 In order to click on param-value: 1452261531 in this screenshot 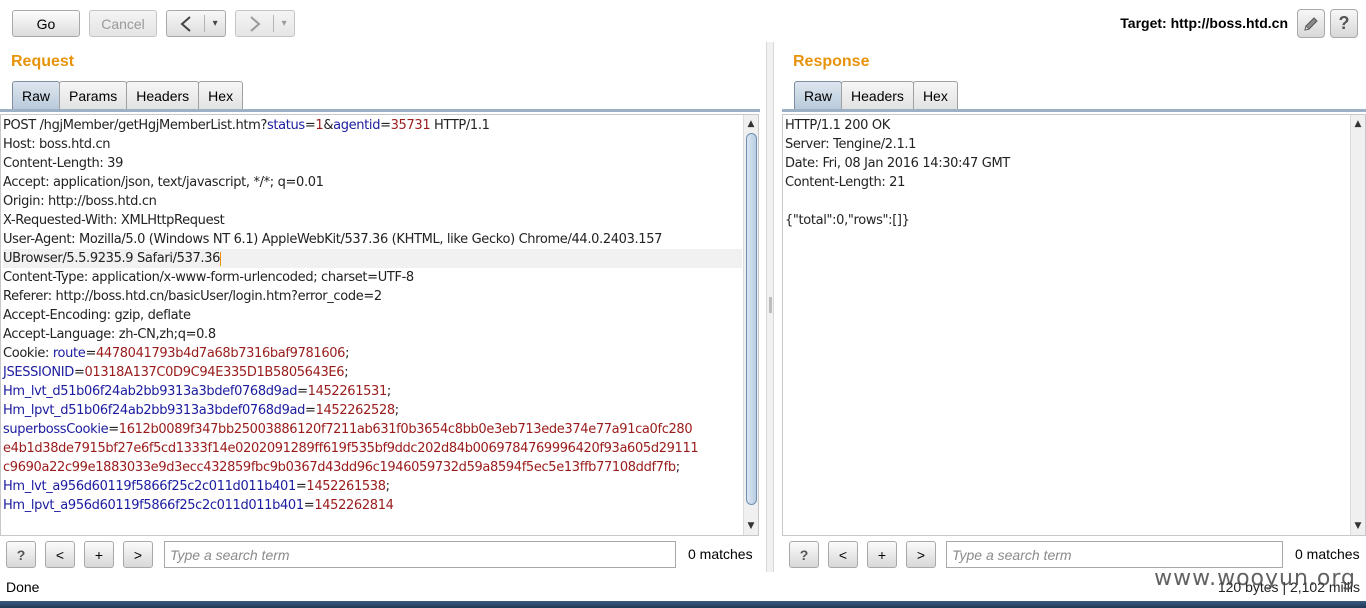, I will do `click(347, 391)`.